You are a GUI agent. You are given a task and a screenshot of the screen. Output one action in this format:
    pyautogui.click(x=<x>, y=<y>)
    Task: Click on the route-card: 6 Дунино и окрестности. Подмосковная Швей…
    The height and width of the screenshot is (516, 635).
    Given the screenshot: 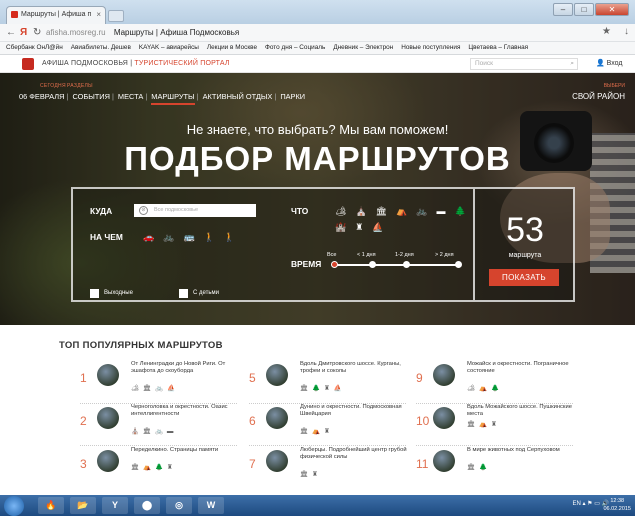 What is the action you would take?
    pyautogui.click(x=334, y=424)
    